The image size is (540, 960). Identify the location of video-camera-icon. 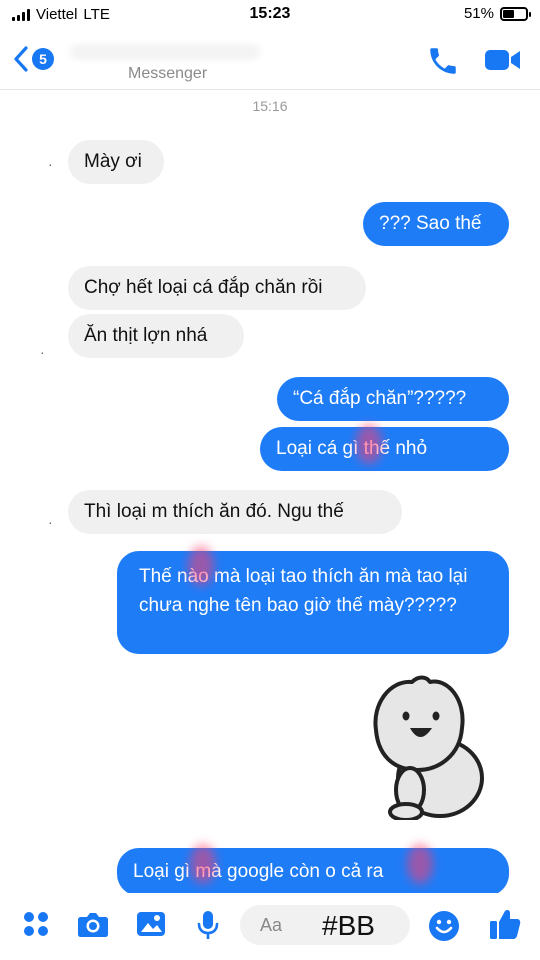
(502, 60).